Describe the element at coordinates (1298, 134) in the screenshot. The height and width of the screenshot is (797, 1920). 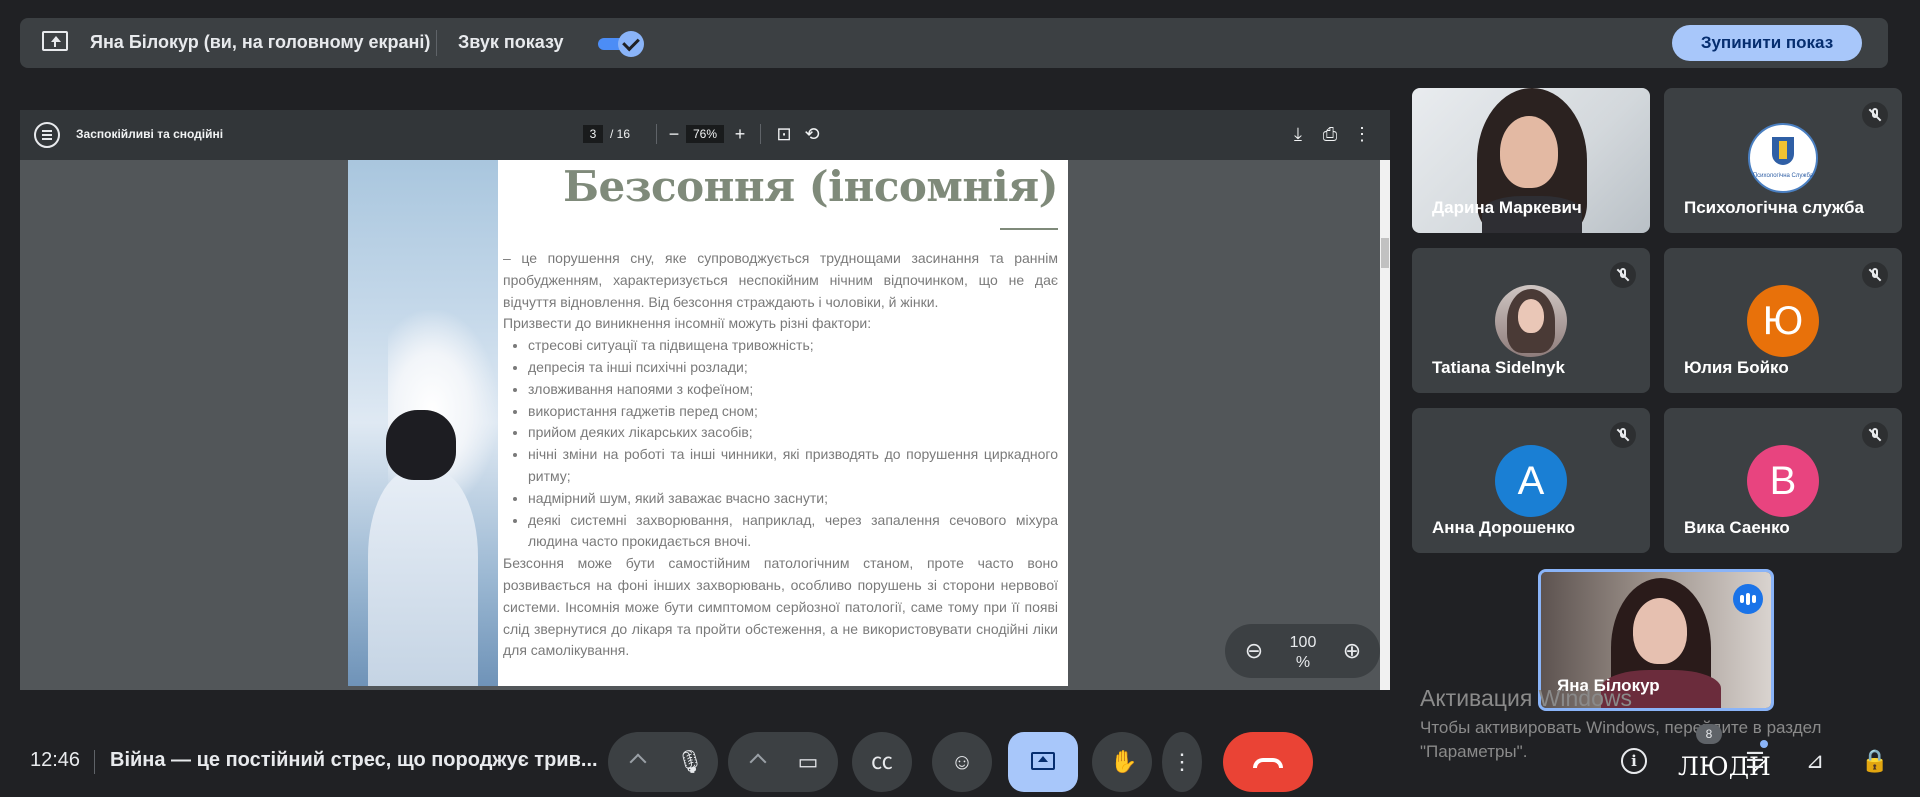
I see `download-icon: ⤓` at that location.